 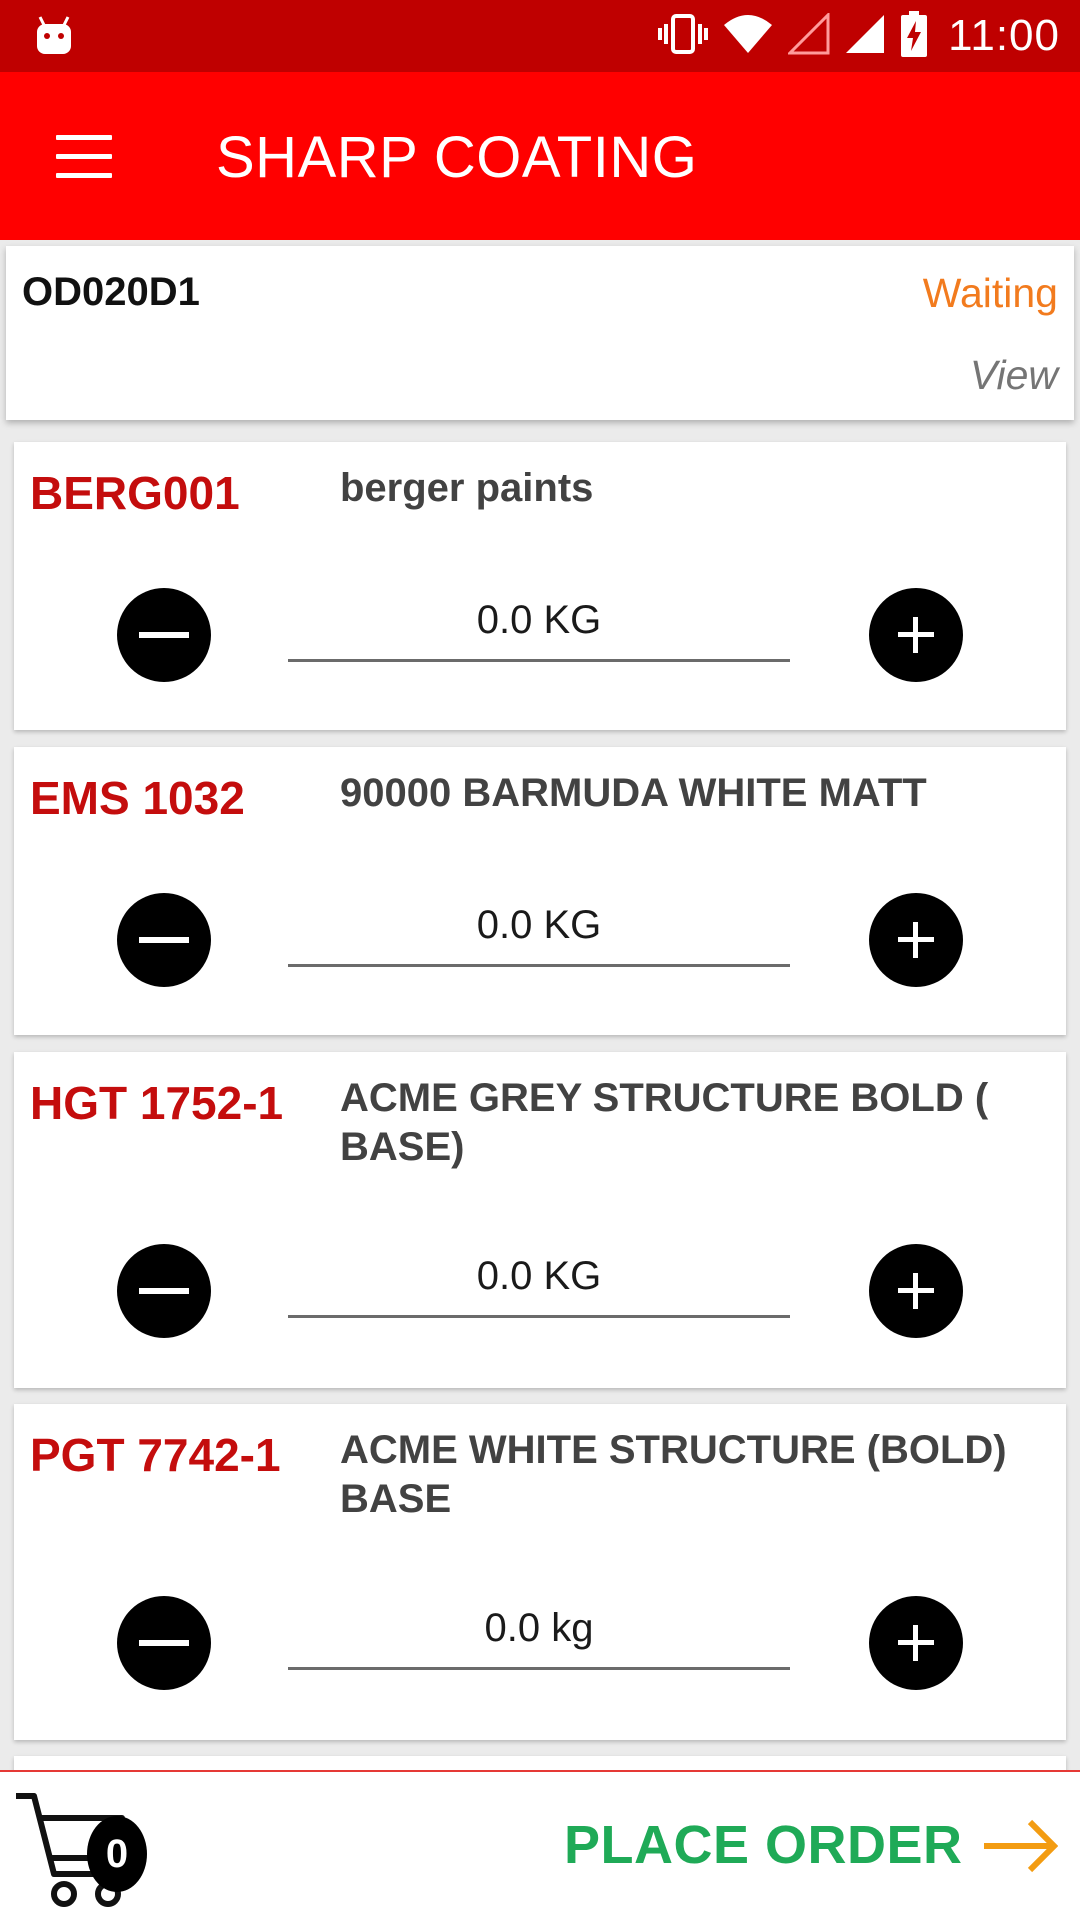 What do you see at coordinates (540, 1845) in the screenshot?
I see `bottom-order-bar: 0 PLACE ORDER` at bounding box center [540, 1845].